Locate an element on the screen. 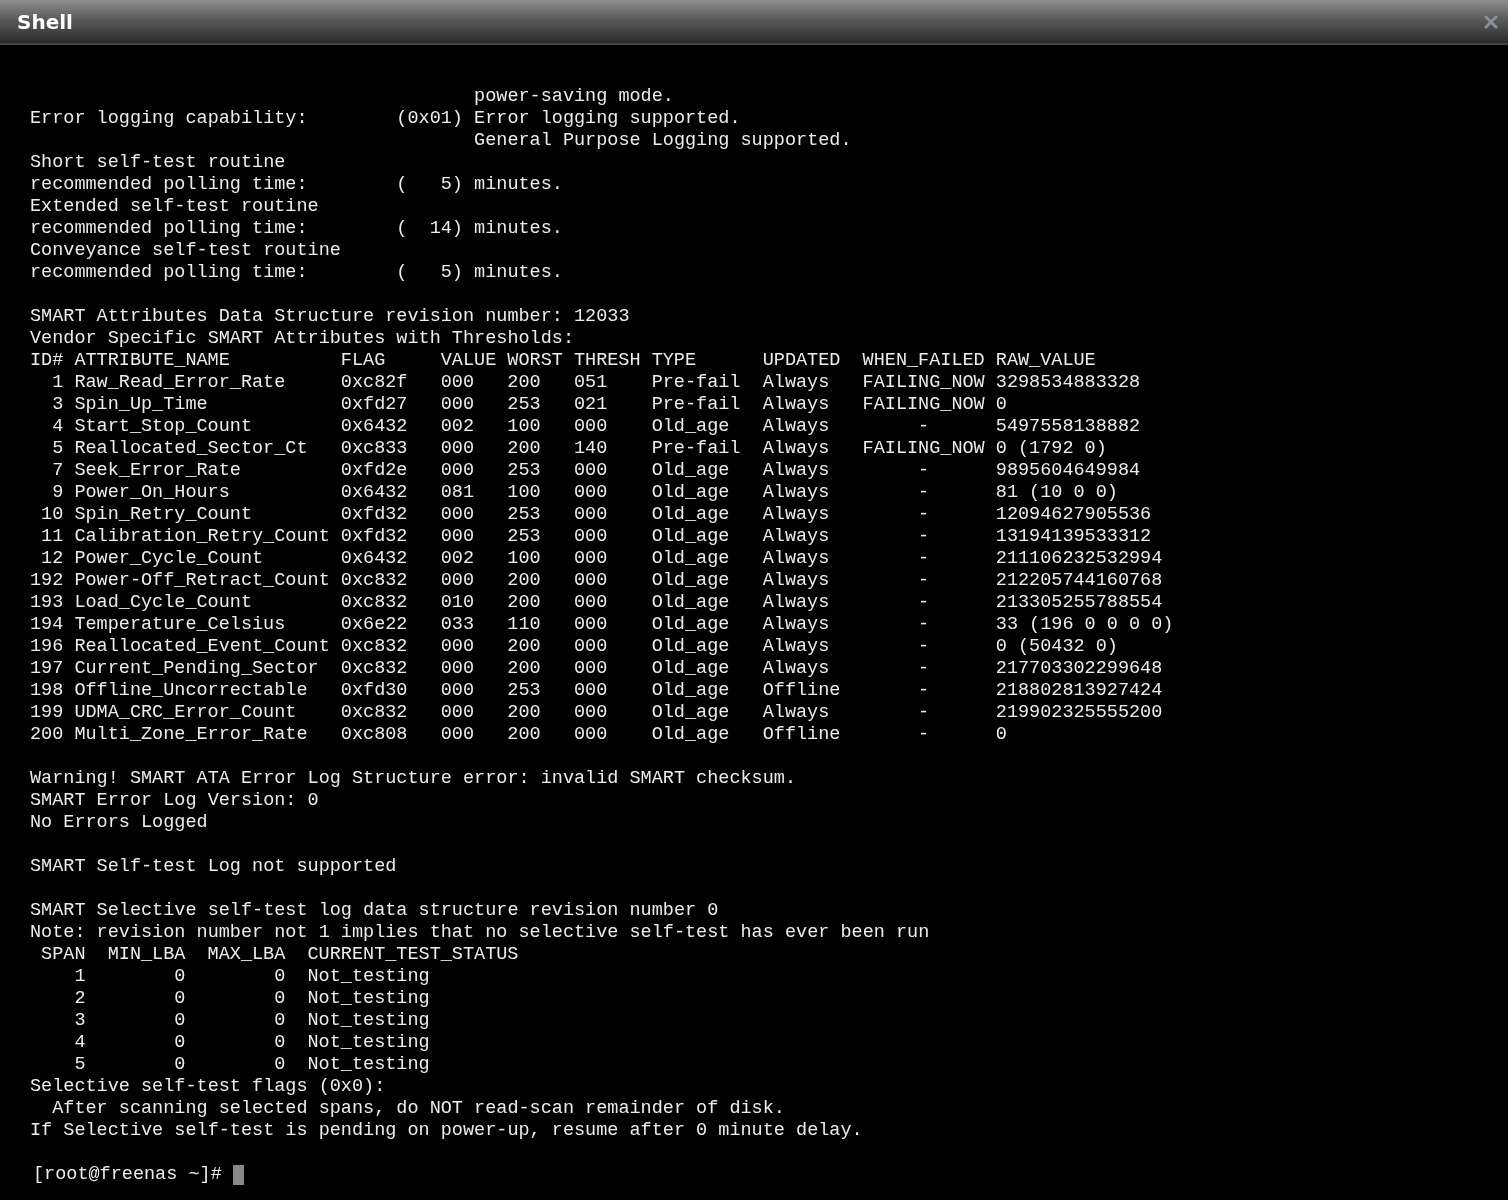  close-icon is located at coordinates (1491, 21).